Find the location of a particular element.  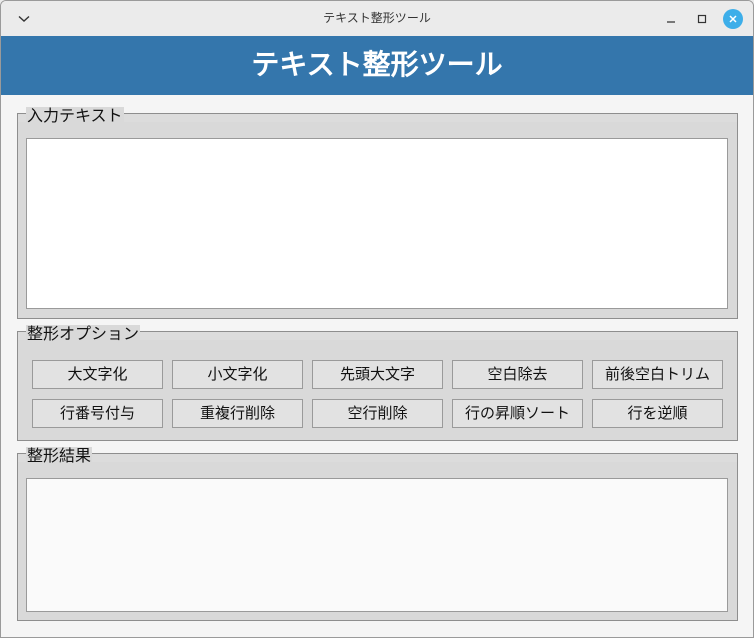

close-icon is located at coordinates (733, 19).